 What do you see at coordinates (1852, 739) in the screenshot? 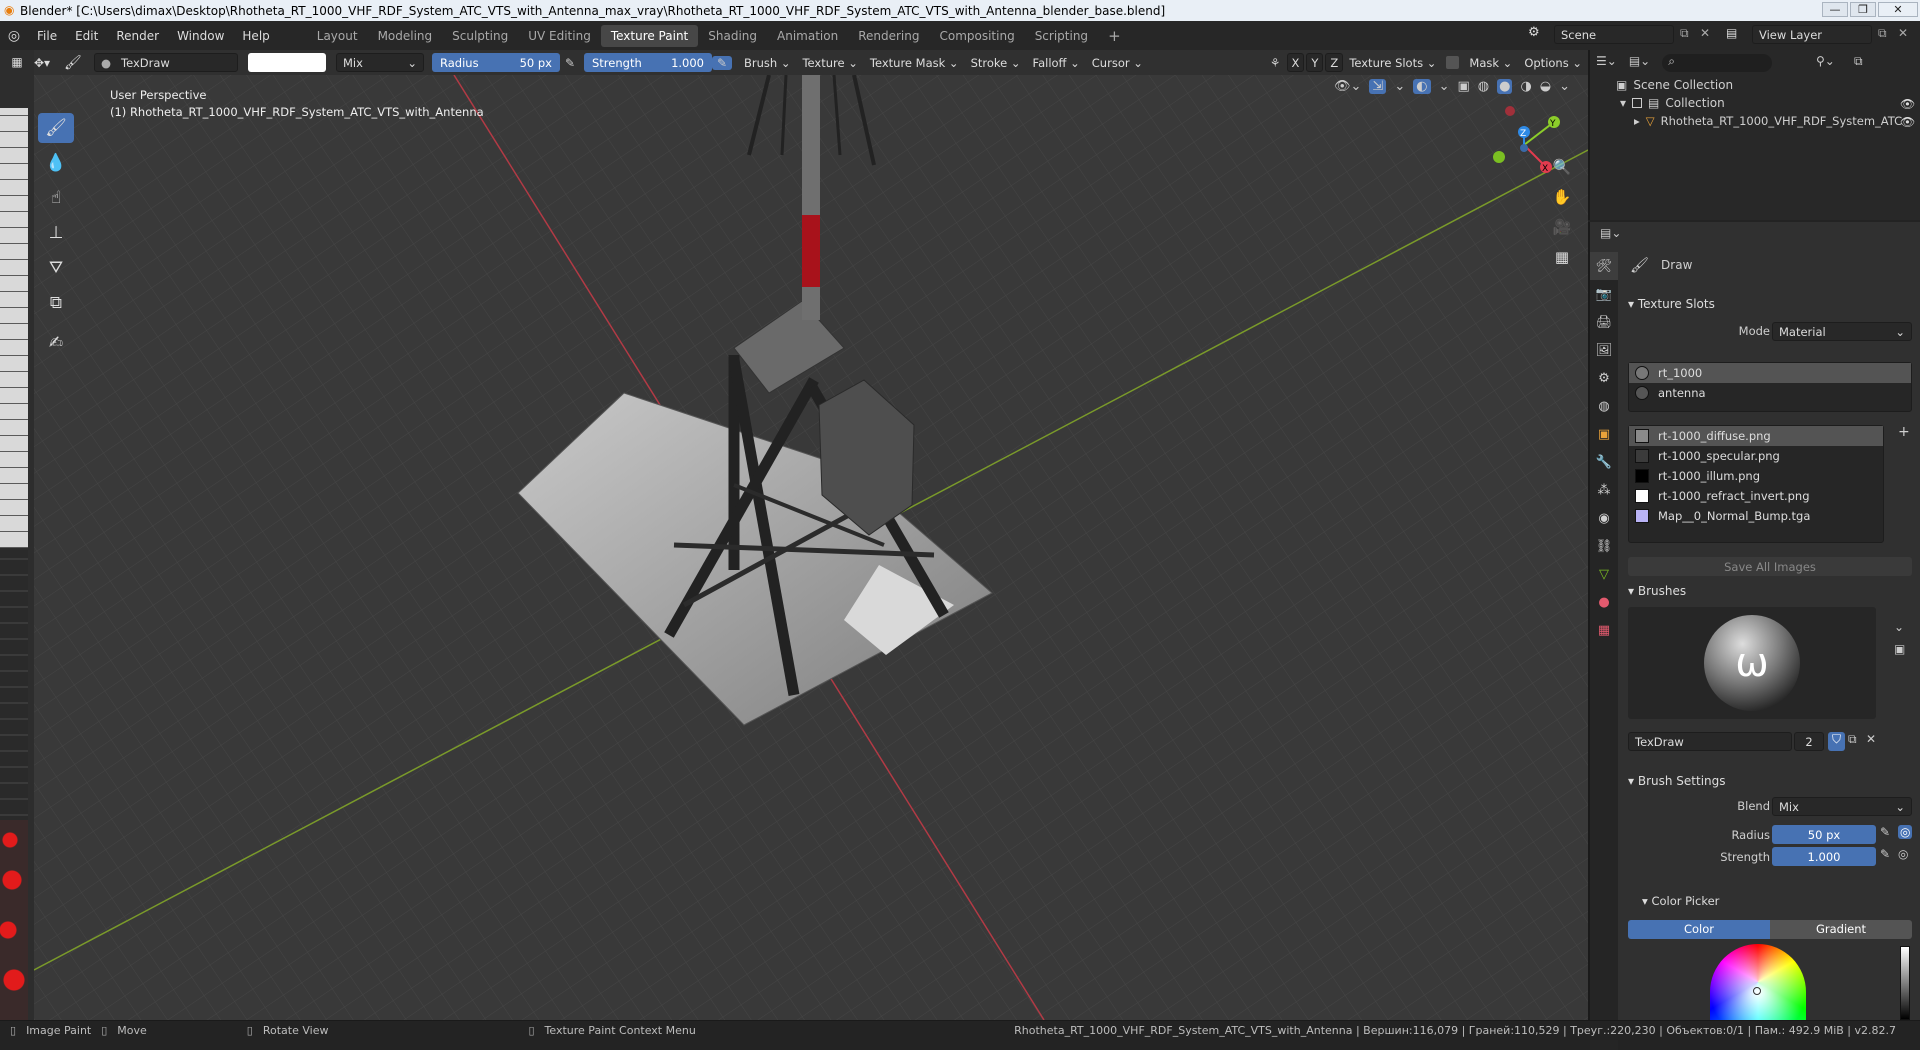
I see `duplicate-brush-icon: ⧉` at bounding box center [1852, 739].